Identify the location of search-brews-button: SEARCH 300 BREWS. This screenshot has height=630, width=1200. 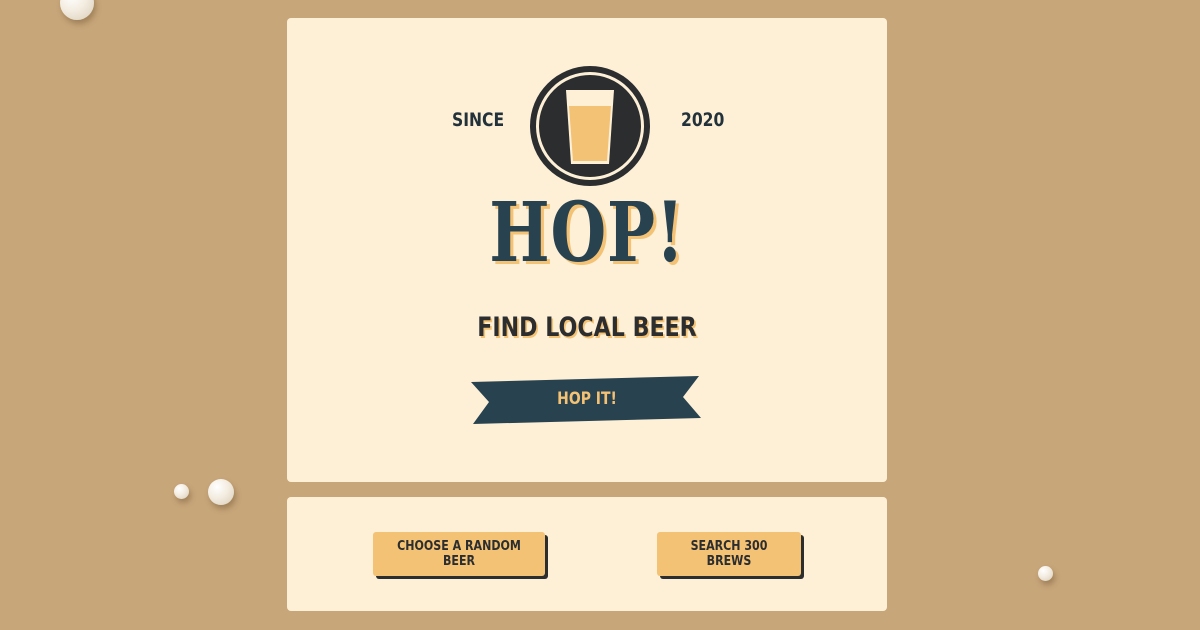
(729, 554).